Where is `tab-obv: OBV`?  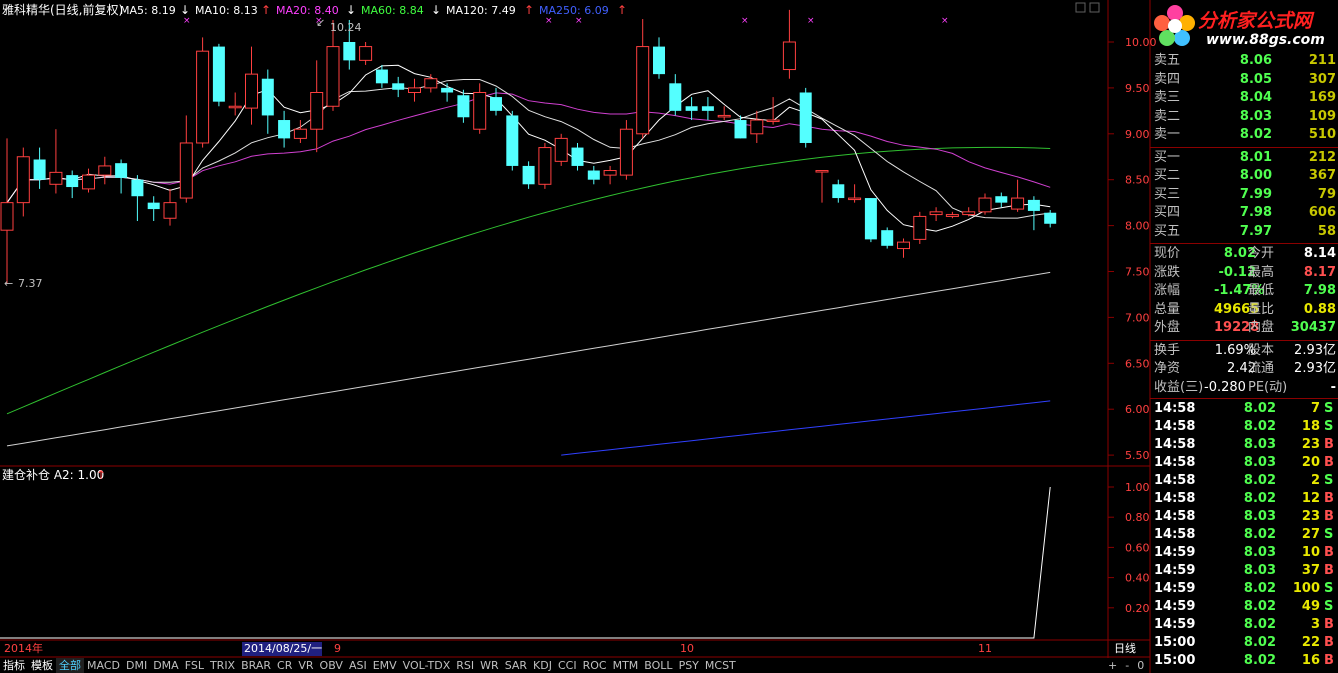 tab-obv: OBV is located at coordinates (331, 665).